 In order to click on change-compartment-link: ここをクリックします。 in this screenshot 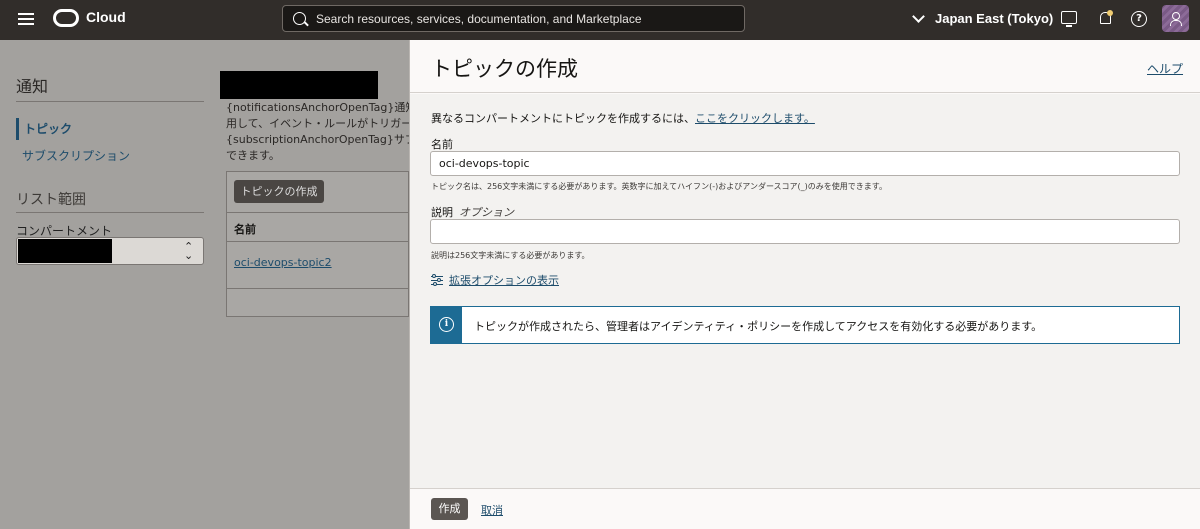, I will do `click(755, 118)`.